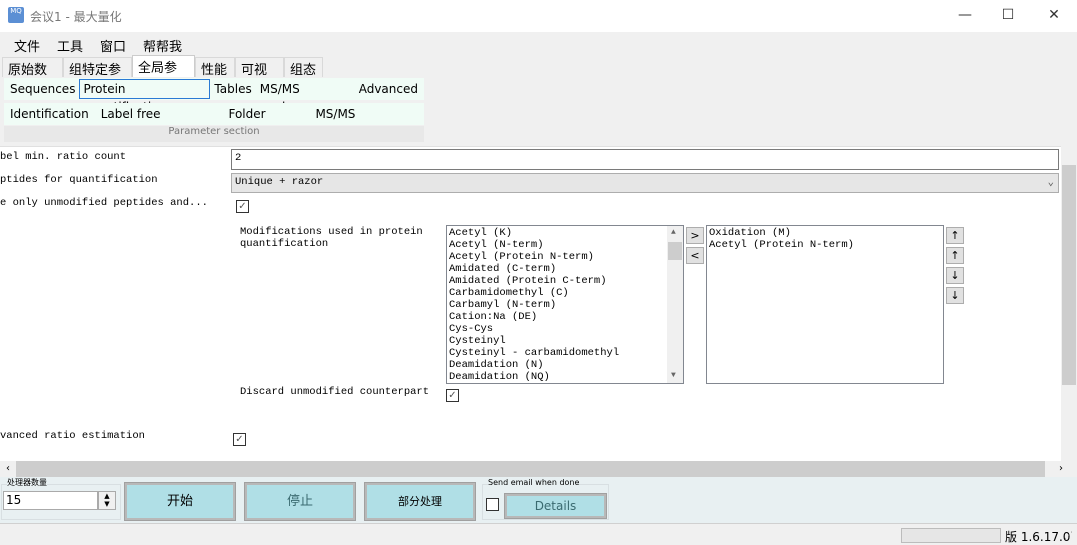 Image resolution: width=1077 pixels, height=545 pixels. Describe the element at coordinates (955, 295) in the screenshot. I see `move-bottom-button: ↓` at that location.